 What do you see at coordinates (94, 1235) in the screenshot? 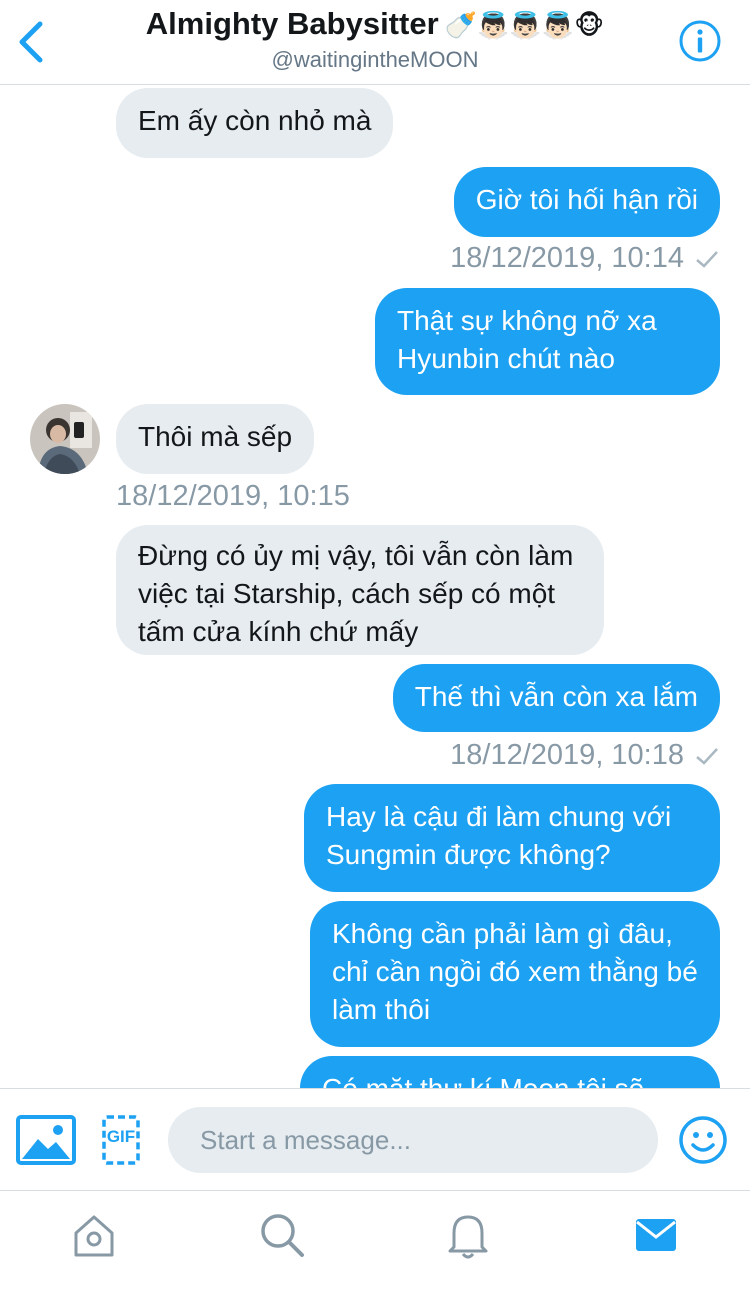
I see `home-icon` at bounding box center [94, 1235].